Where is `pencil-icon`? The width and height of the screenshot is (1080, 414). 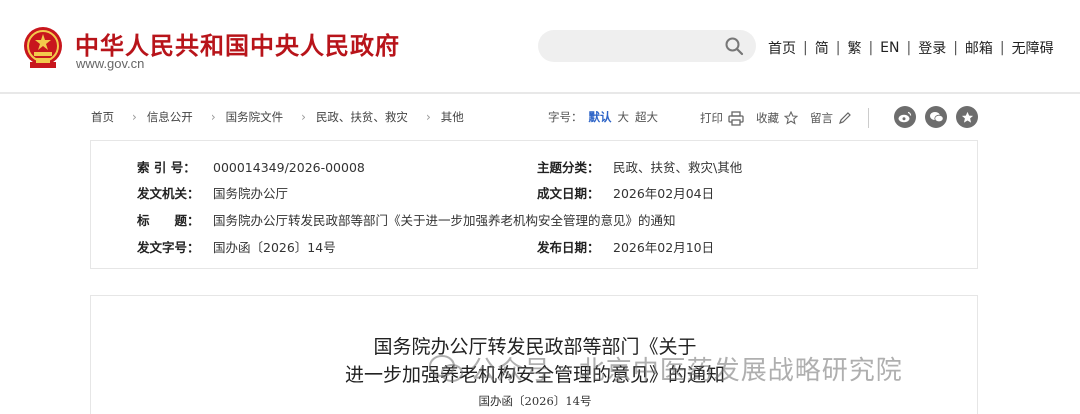 pencil-icon is located at coordinates (845, 118).